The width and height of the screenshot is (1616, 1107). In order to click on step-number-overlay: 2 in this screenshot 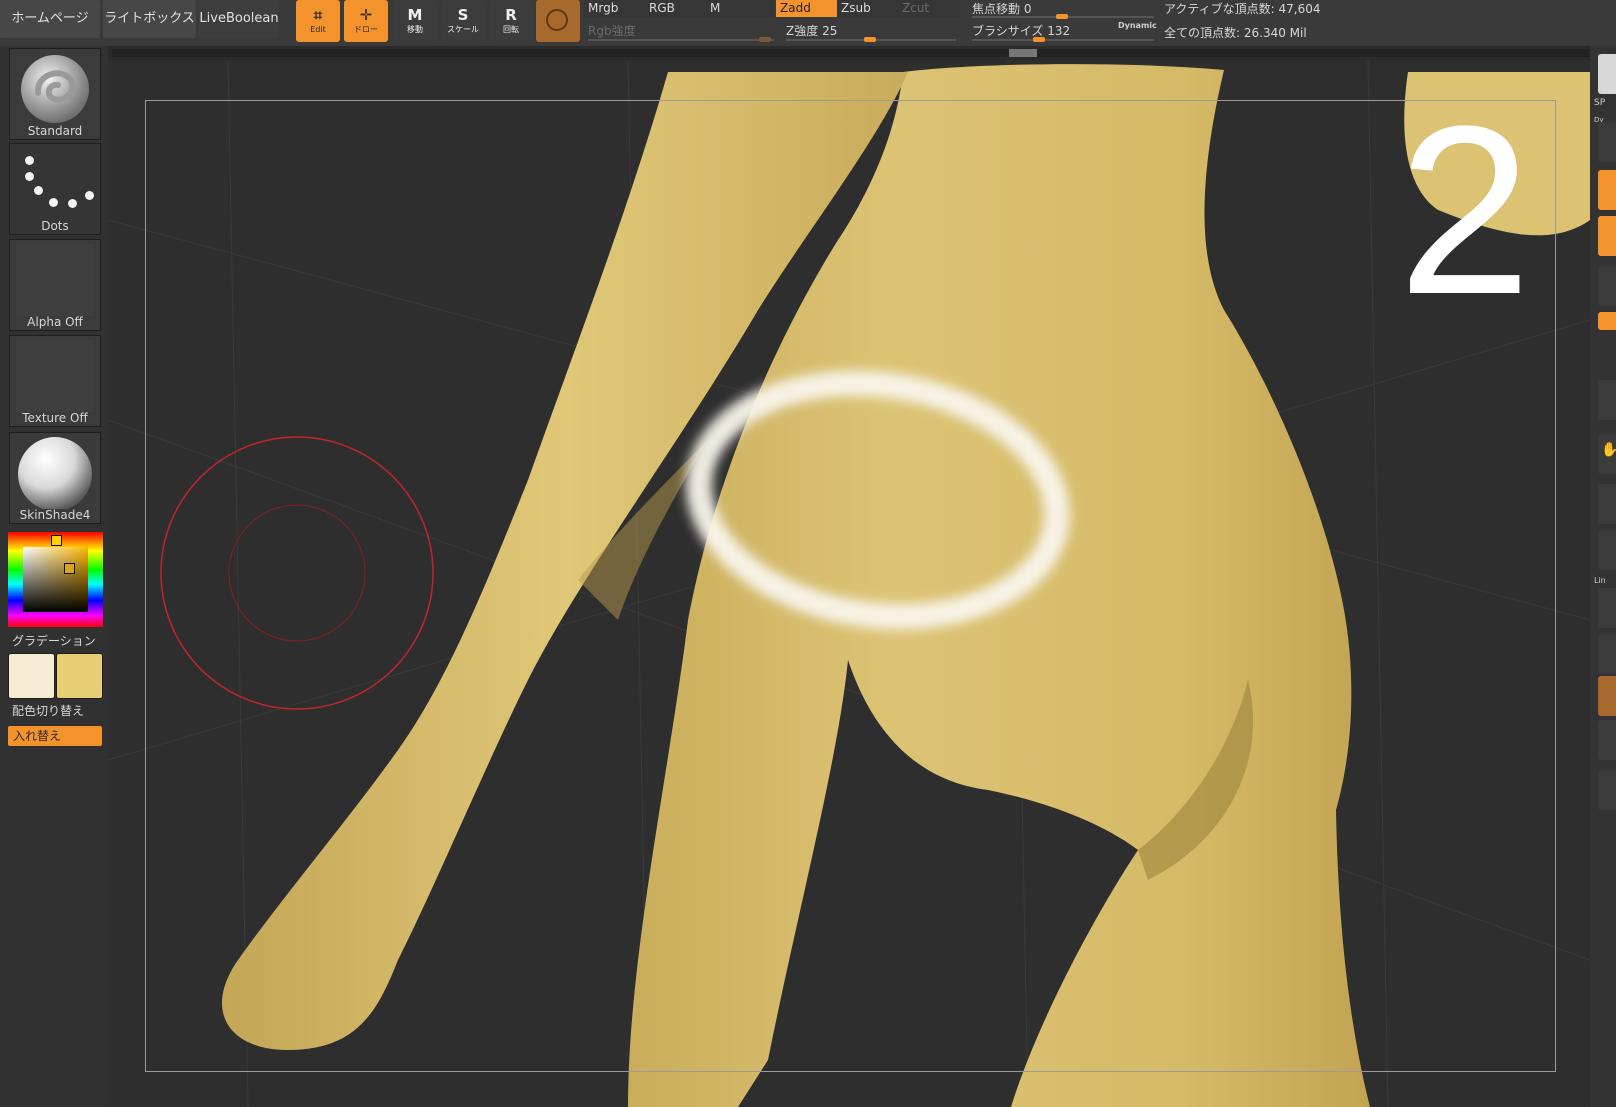, I will do `click(1465, 210)`.